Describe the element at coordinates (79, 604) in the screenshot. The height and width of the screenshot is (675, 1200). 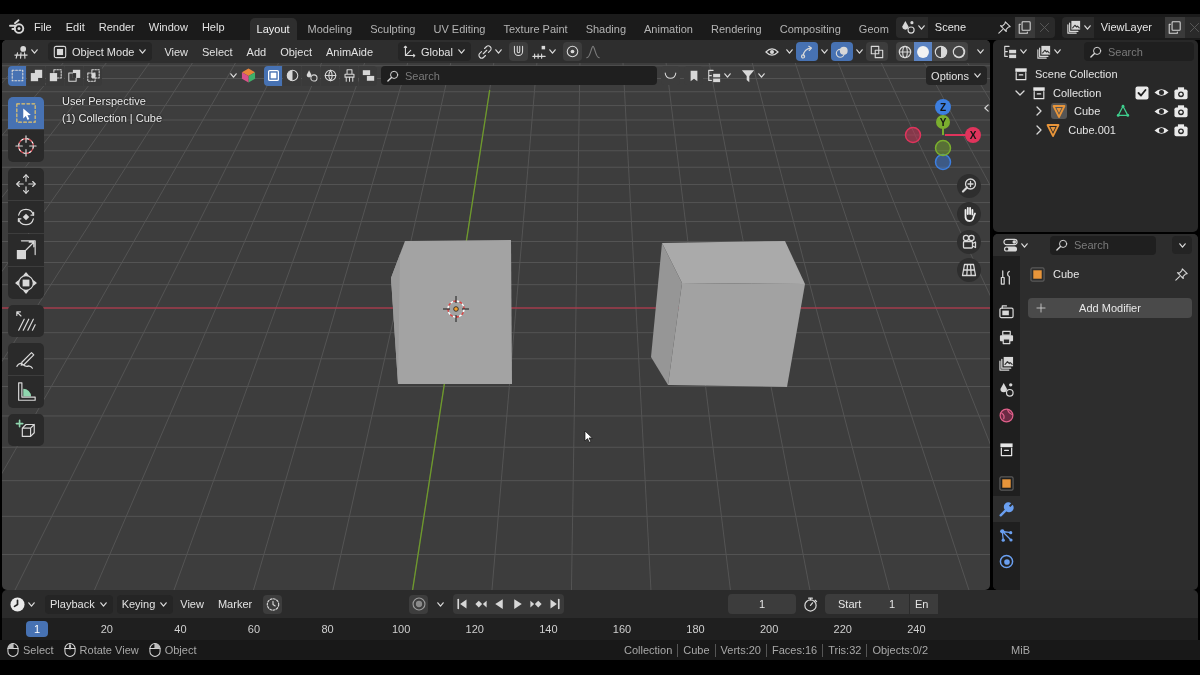
I see `menu-dropdown: Playback` at that location.